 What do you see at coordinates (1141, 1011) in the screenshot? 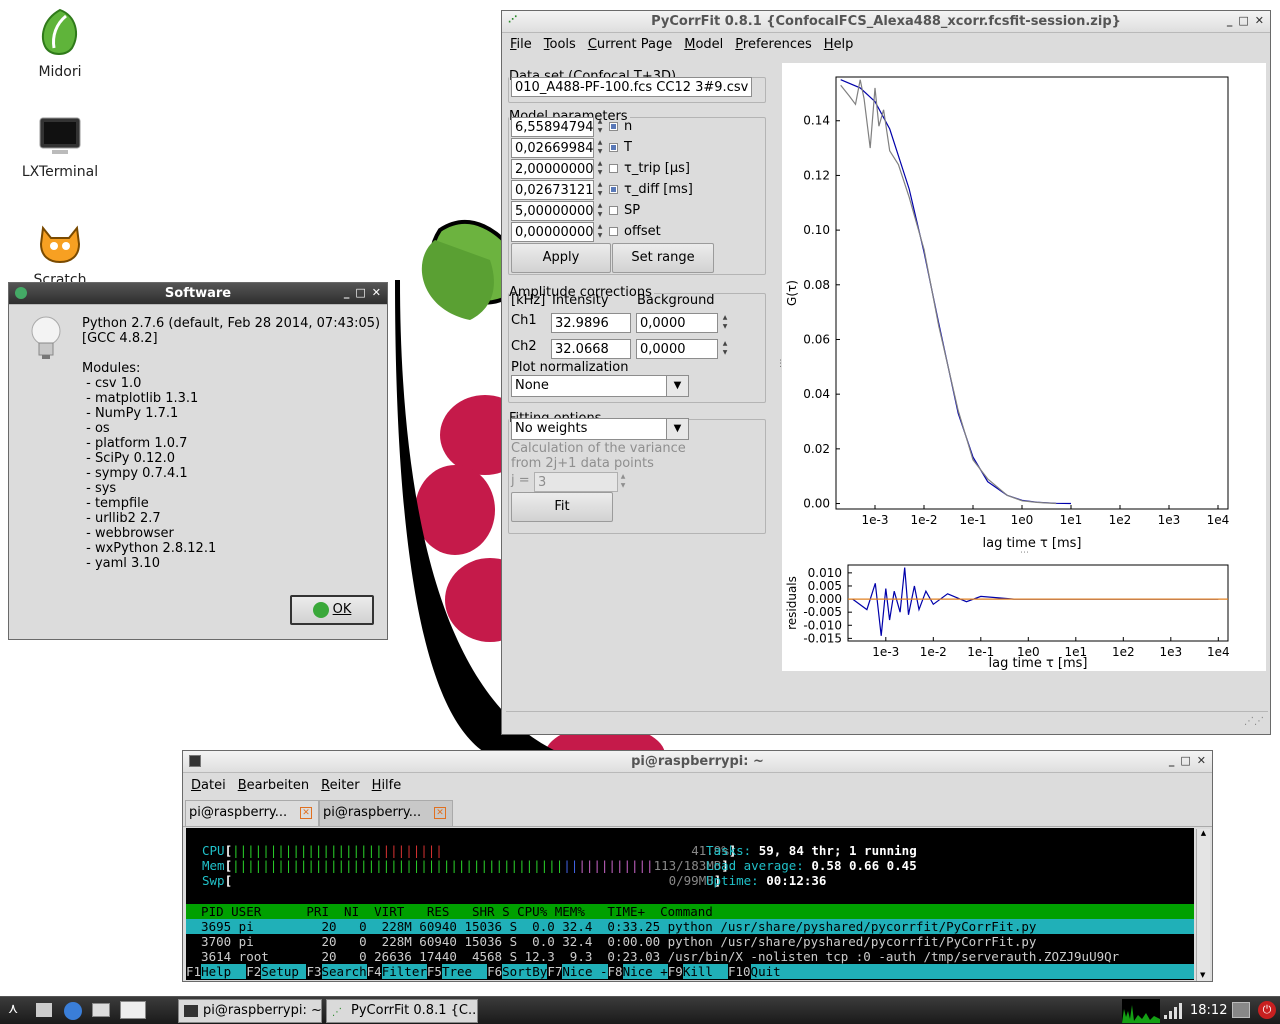
I see `cpu-graph-icon` at bounding box center [1141, 1011].